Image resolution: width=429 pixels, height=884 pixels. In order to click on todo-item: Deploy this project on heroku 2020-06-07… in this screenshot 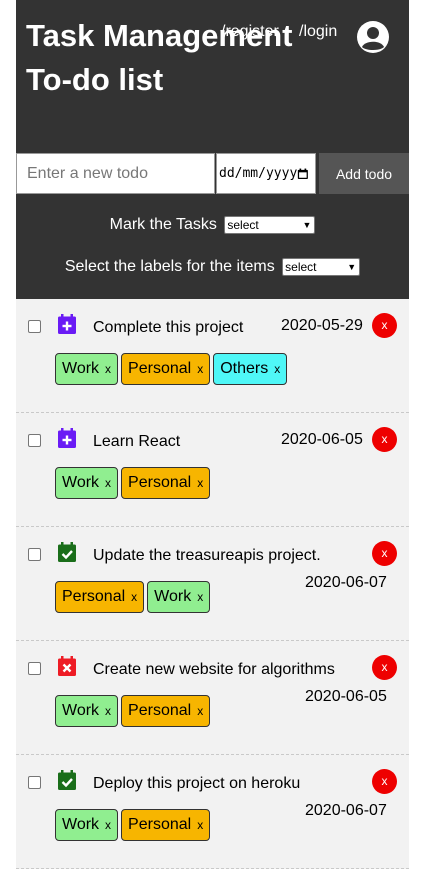, I will do `click(212, 812)`.